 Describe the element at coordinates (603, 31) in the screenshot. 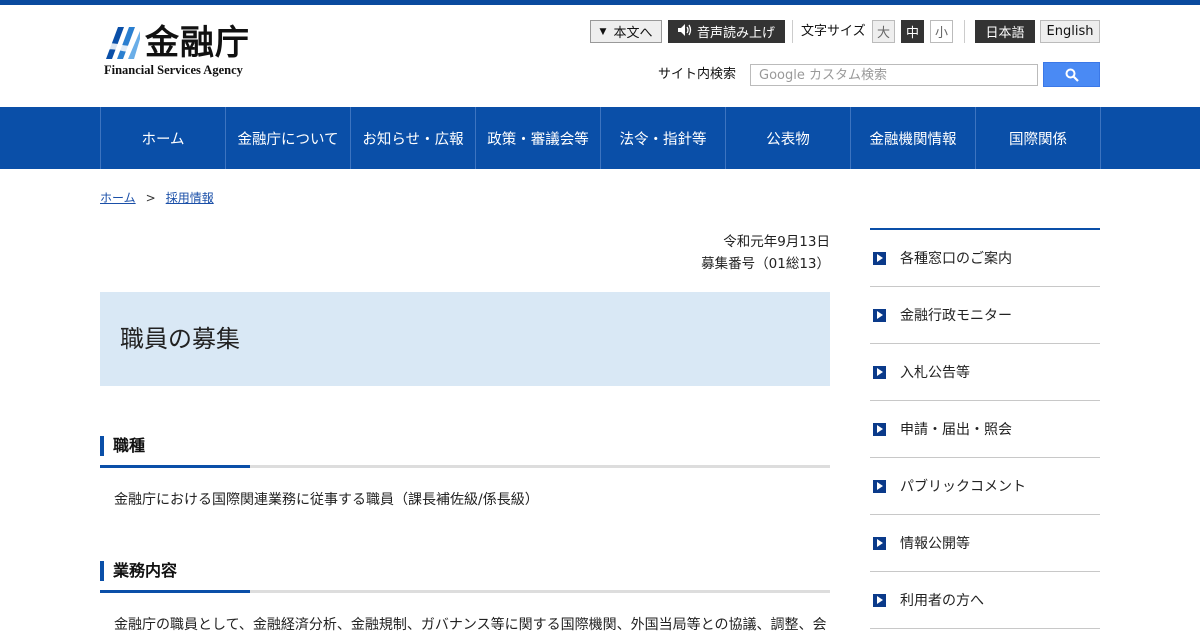

I see `triangle-down-icon: ▼` at that location.